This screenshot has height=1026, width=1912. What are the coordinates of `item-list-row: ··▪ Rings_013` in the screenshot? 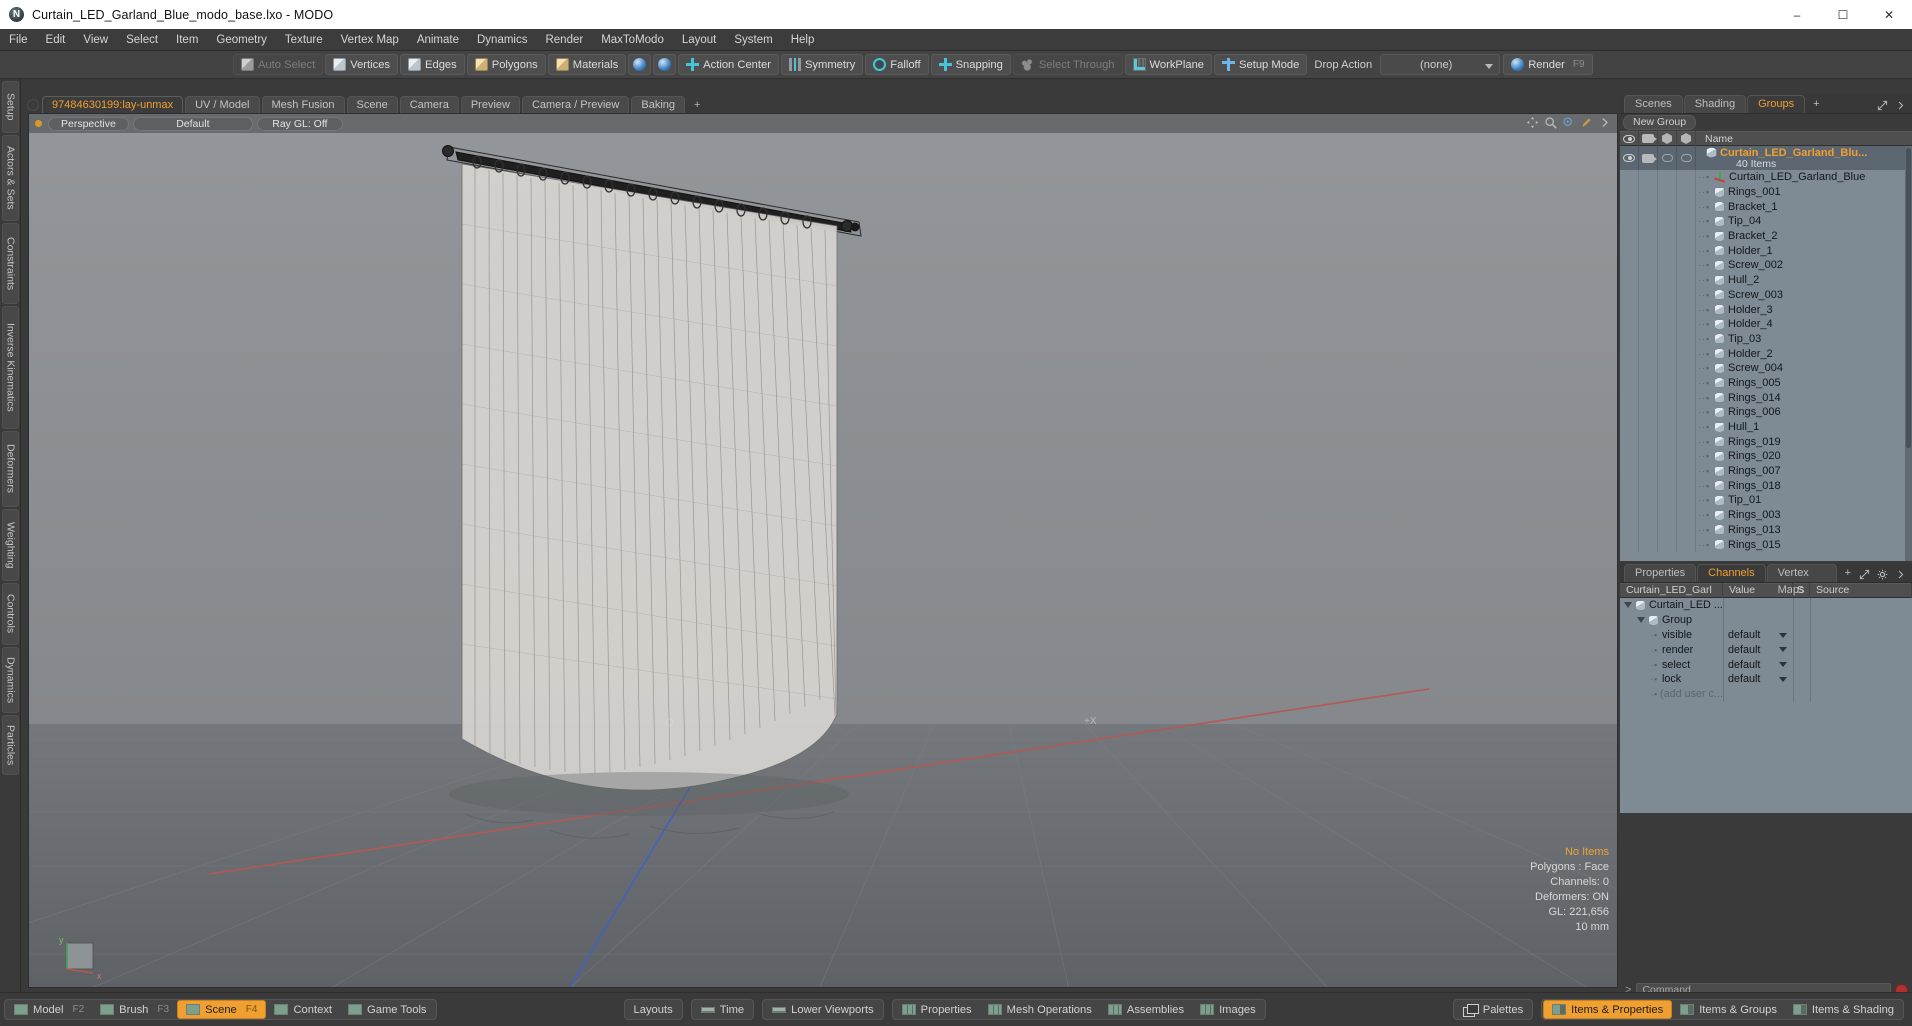 It's located at (1766, 530).